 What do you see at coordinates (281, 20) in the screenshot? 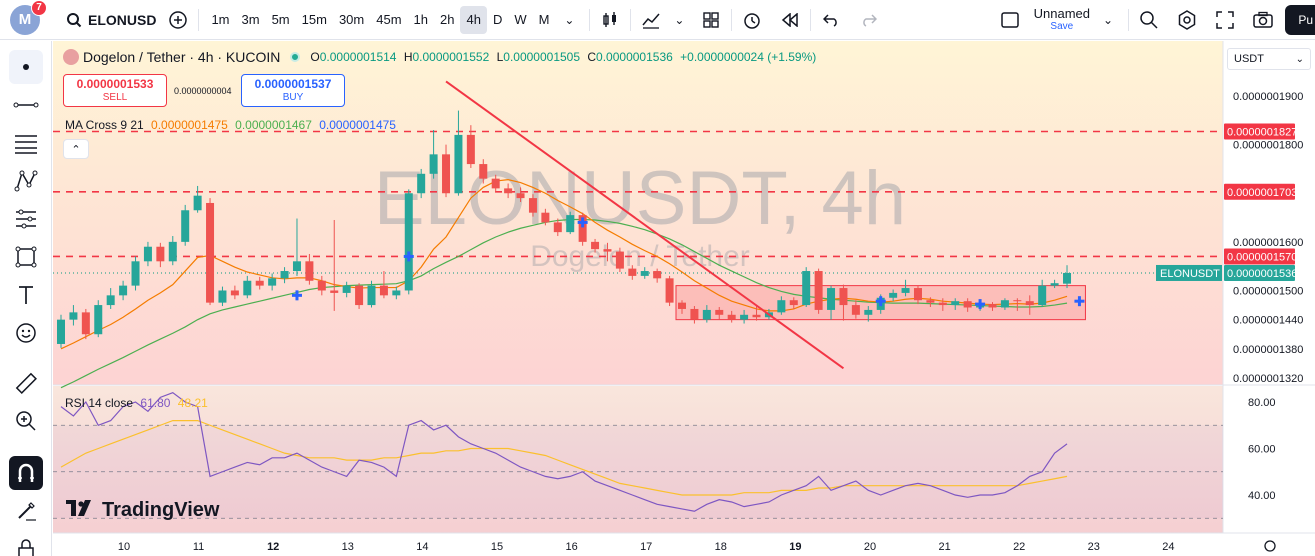
I see `interval-5m: 5m` at bounding box center [281, 20].